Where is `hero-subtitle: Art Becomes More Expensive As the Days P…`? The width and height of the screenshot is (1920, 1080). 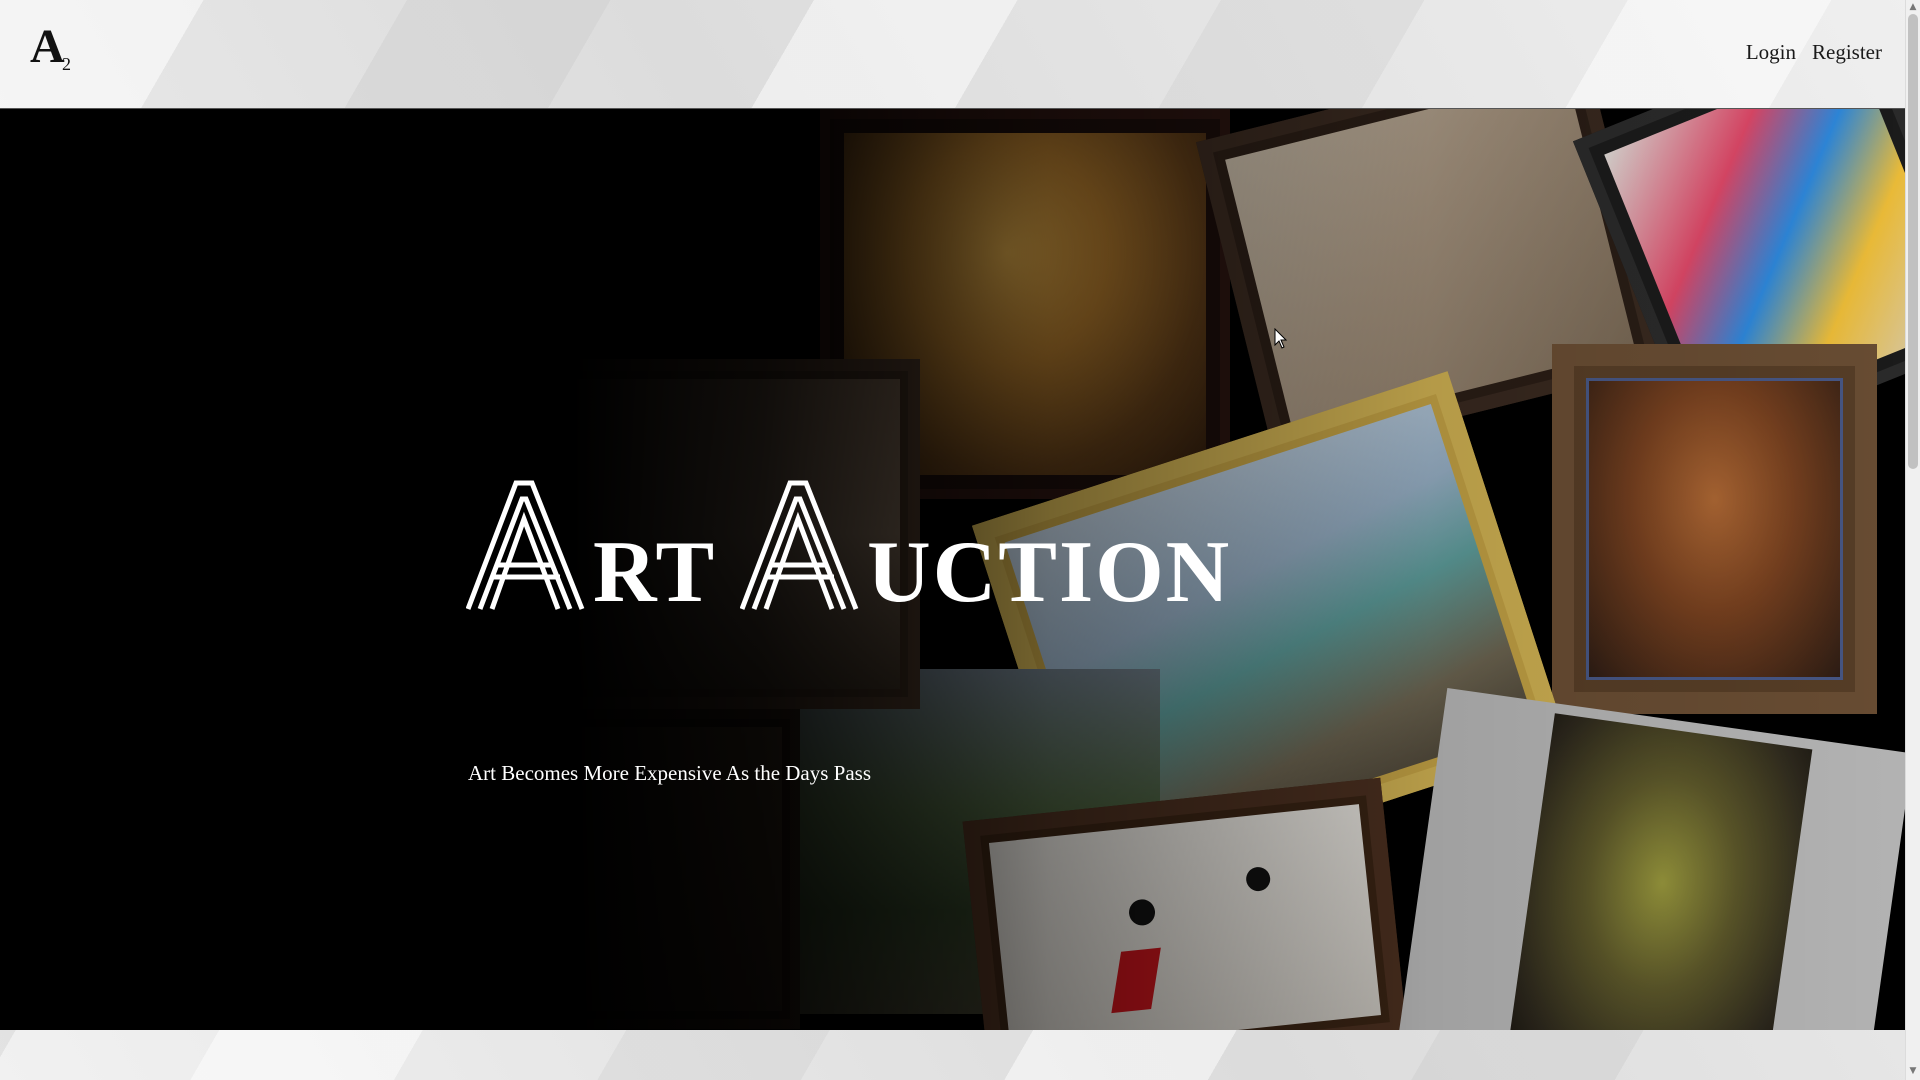 hero-subtitle: Art Becomes More Expensive As the Days P… is located at coordinates (670, 773).